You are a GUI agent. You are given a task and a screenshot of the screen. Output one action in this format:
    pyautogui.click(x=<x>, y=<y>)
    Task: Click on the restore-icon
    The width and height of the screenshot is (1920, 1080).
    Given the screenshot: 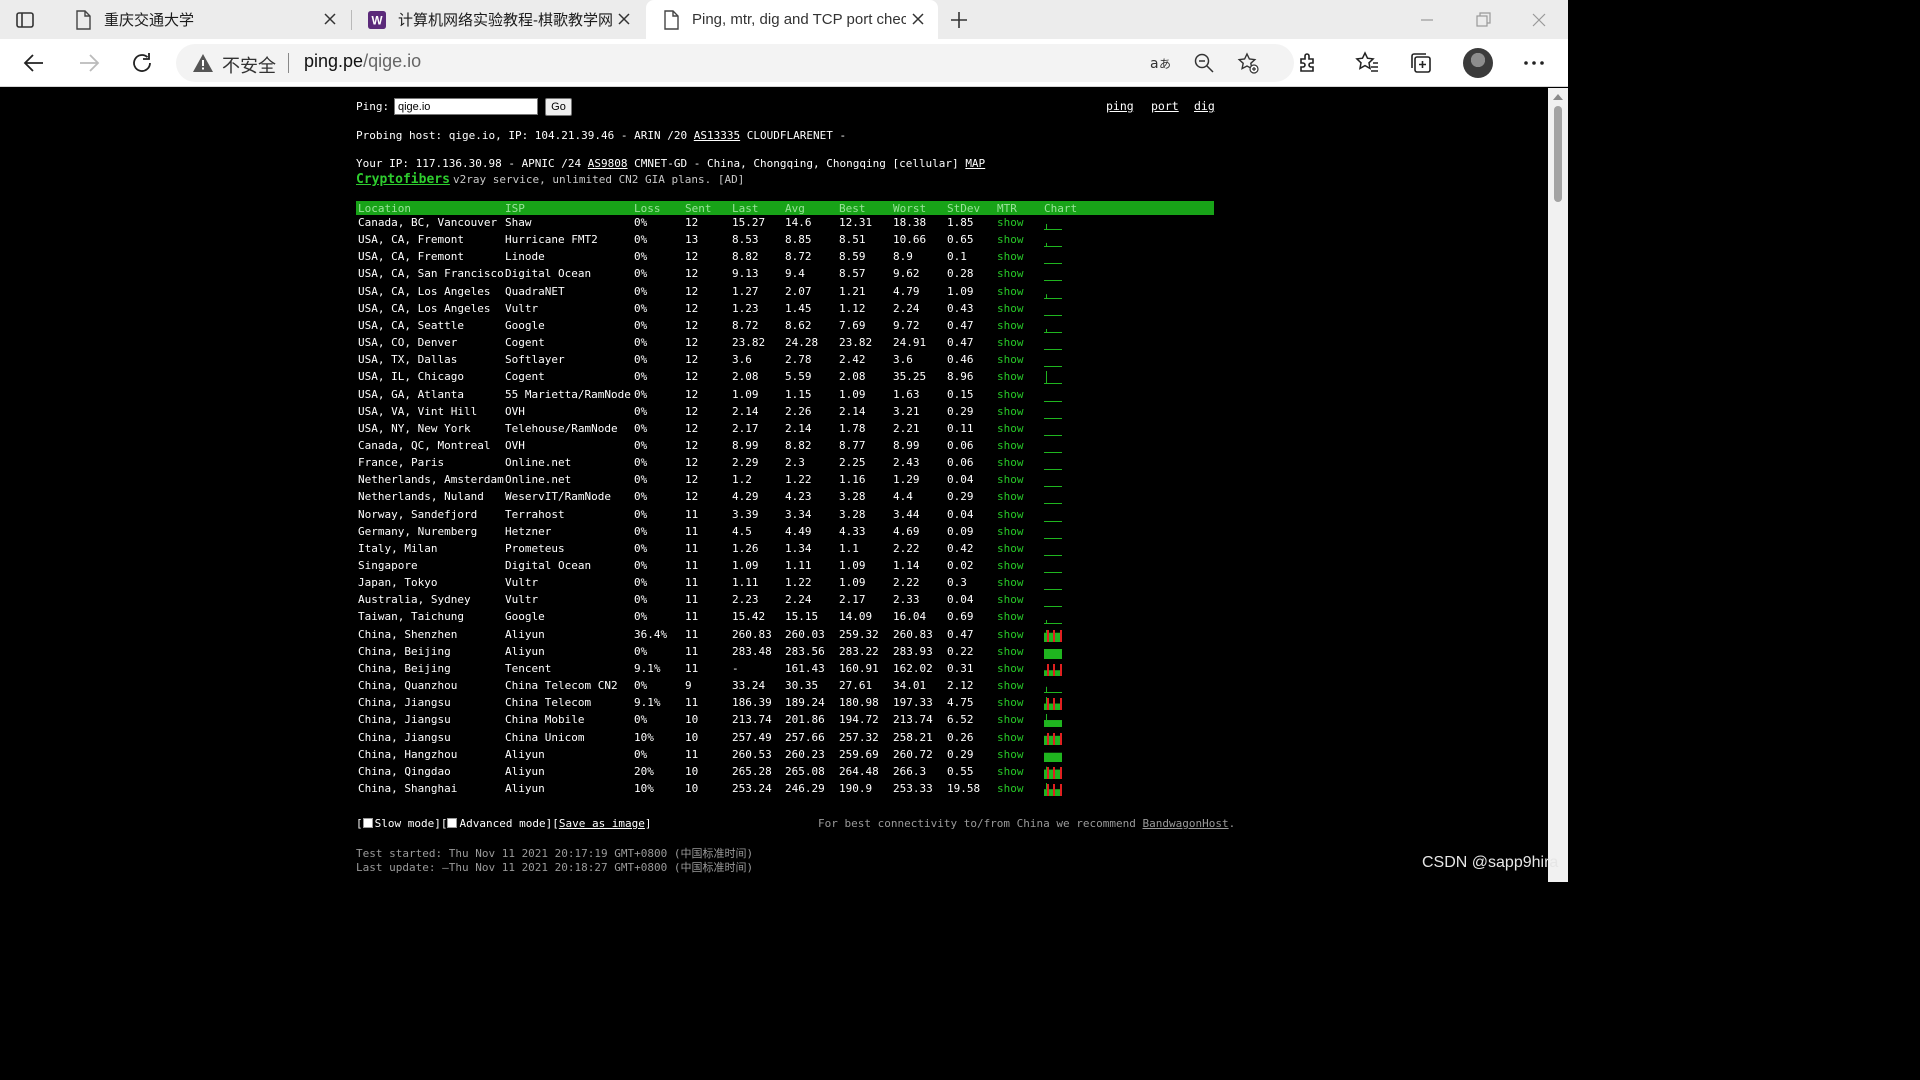 What is the action you would take?
    pyautogui.click(x=1483, y=20)
    